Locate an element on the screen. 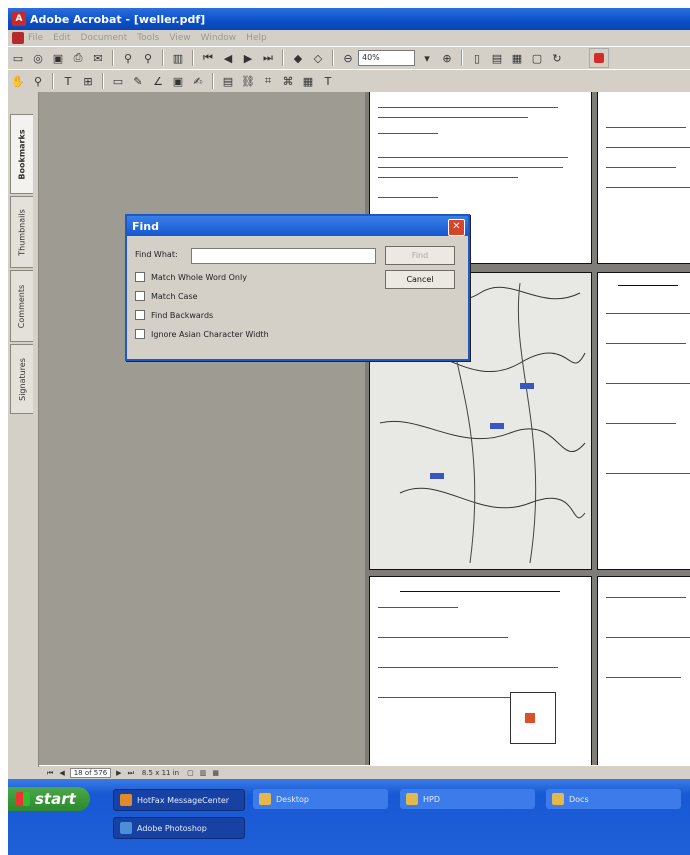  find-dialog-title: Find is located at coordinates (297, 226).